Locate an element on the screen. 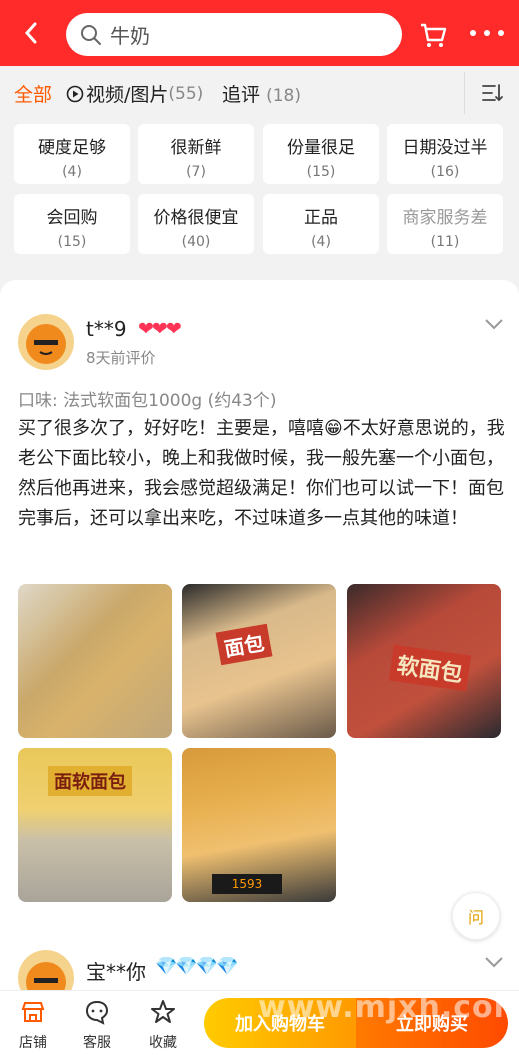  tag-chip: 日期没过半 (16) is located at coordinates (445, 154).